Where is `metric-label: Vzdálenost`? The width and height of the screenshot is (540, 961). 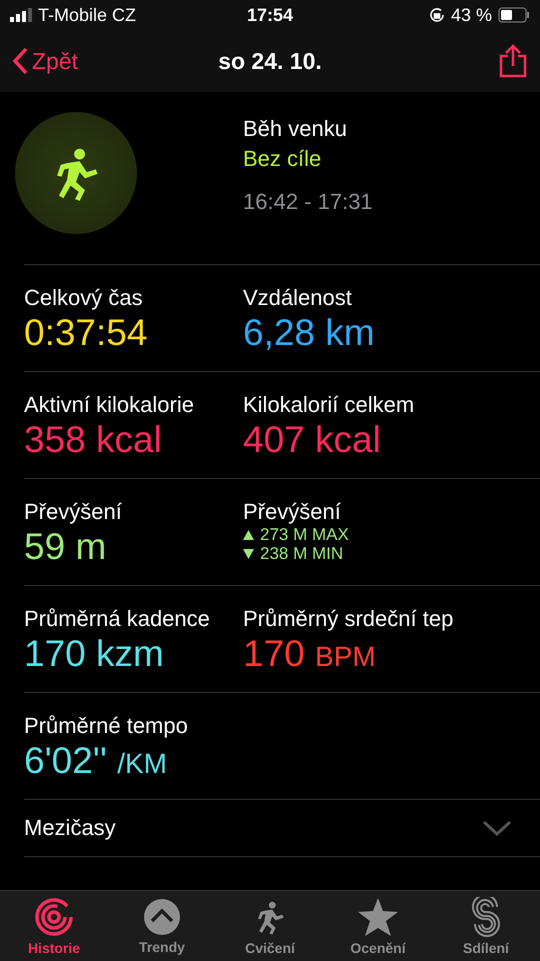 metric-label: Vzdálenost is located at coordinates (298, 298).